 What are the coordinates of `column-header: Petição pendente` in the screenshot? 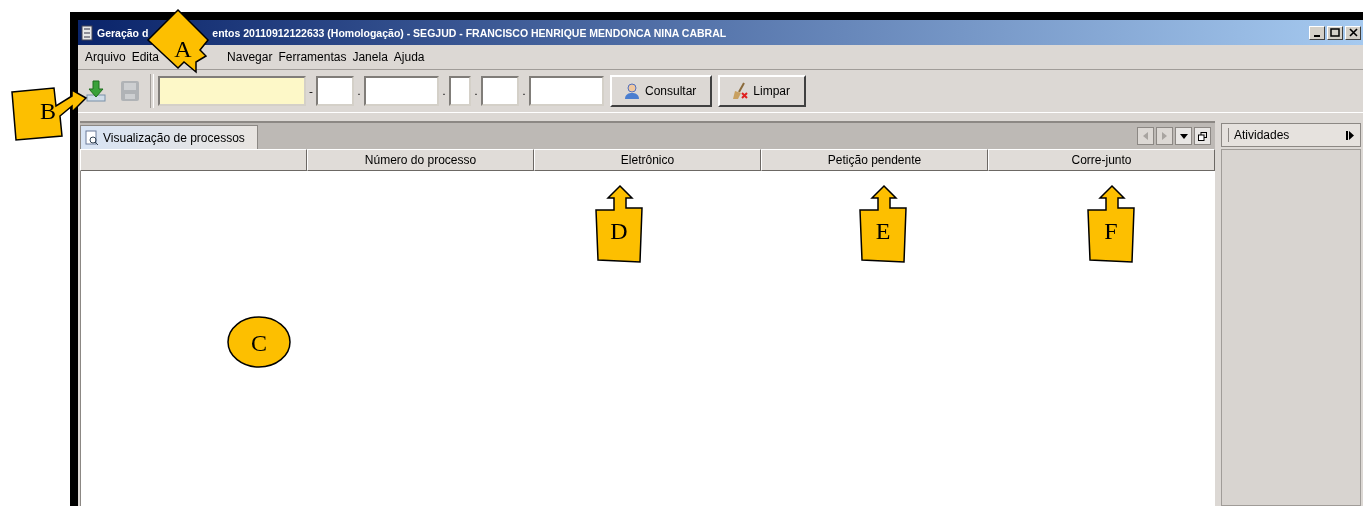 It's located at (874, 160).